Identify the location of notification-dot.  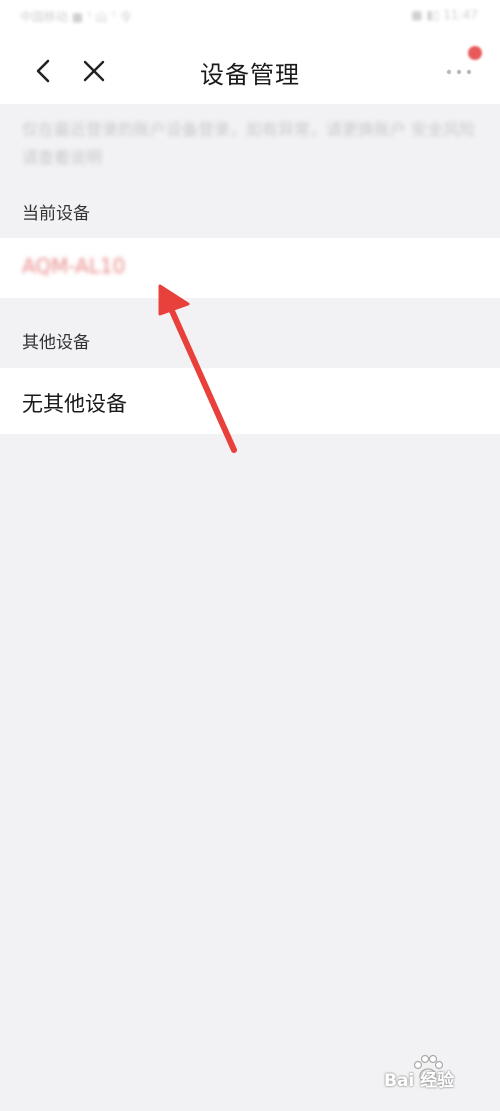
(475, 53).